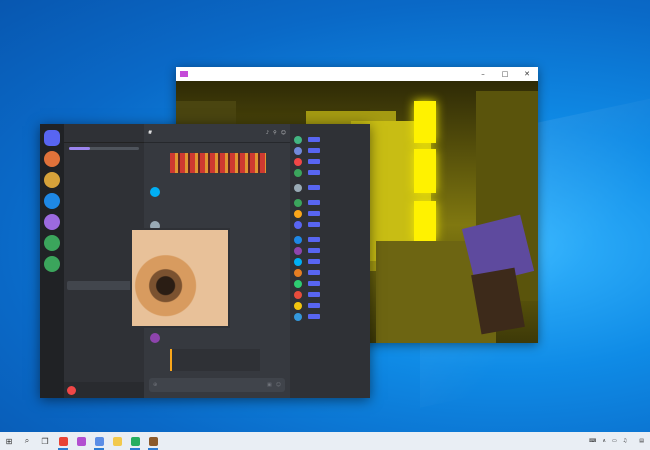  I want to click on member-list, so click(330, 261).